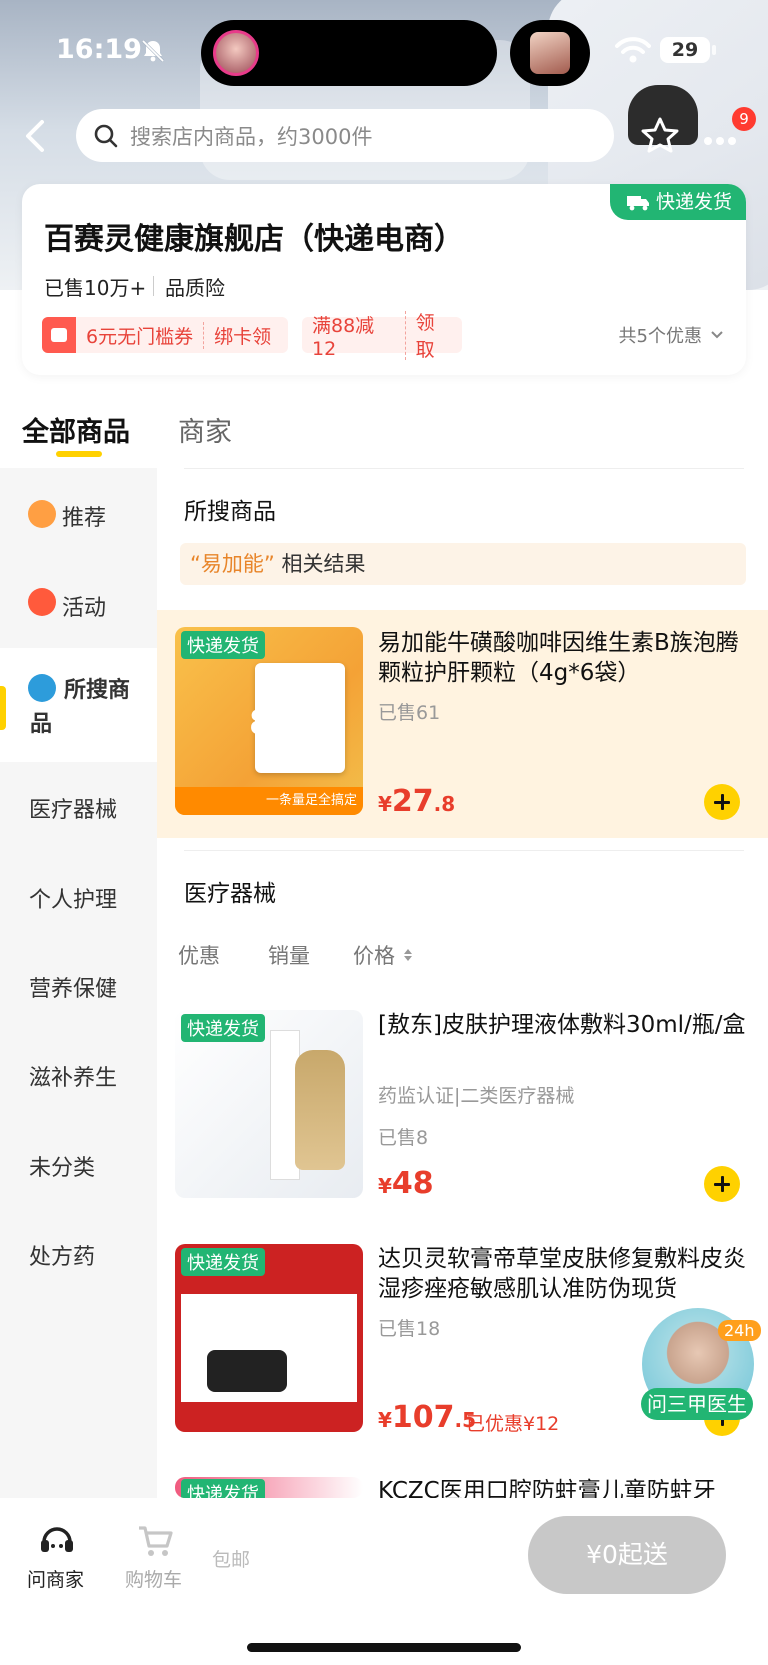 The image size is (768, 1665). I want to click on active-indicator, so click(3, 708).